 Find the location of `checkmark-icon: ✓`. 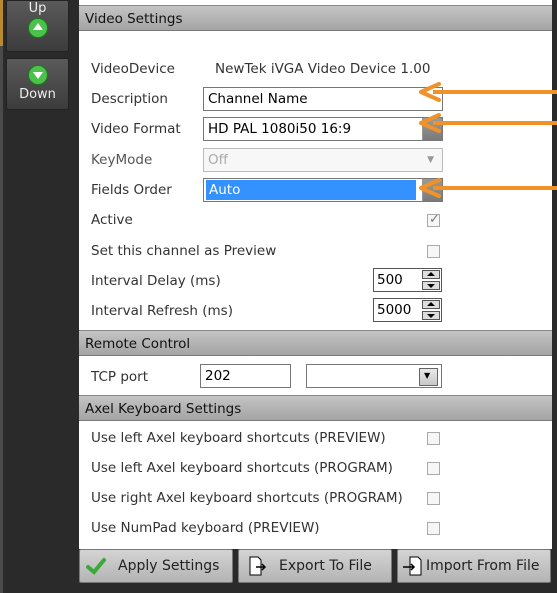

checkmark-icon: ✓ is located at coordinates (434, 219).